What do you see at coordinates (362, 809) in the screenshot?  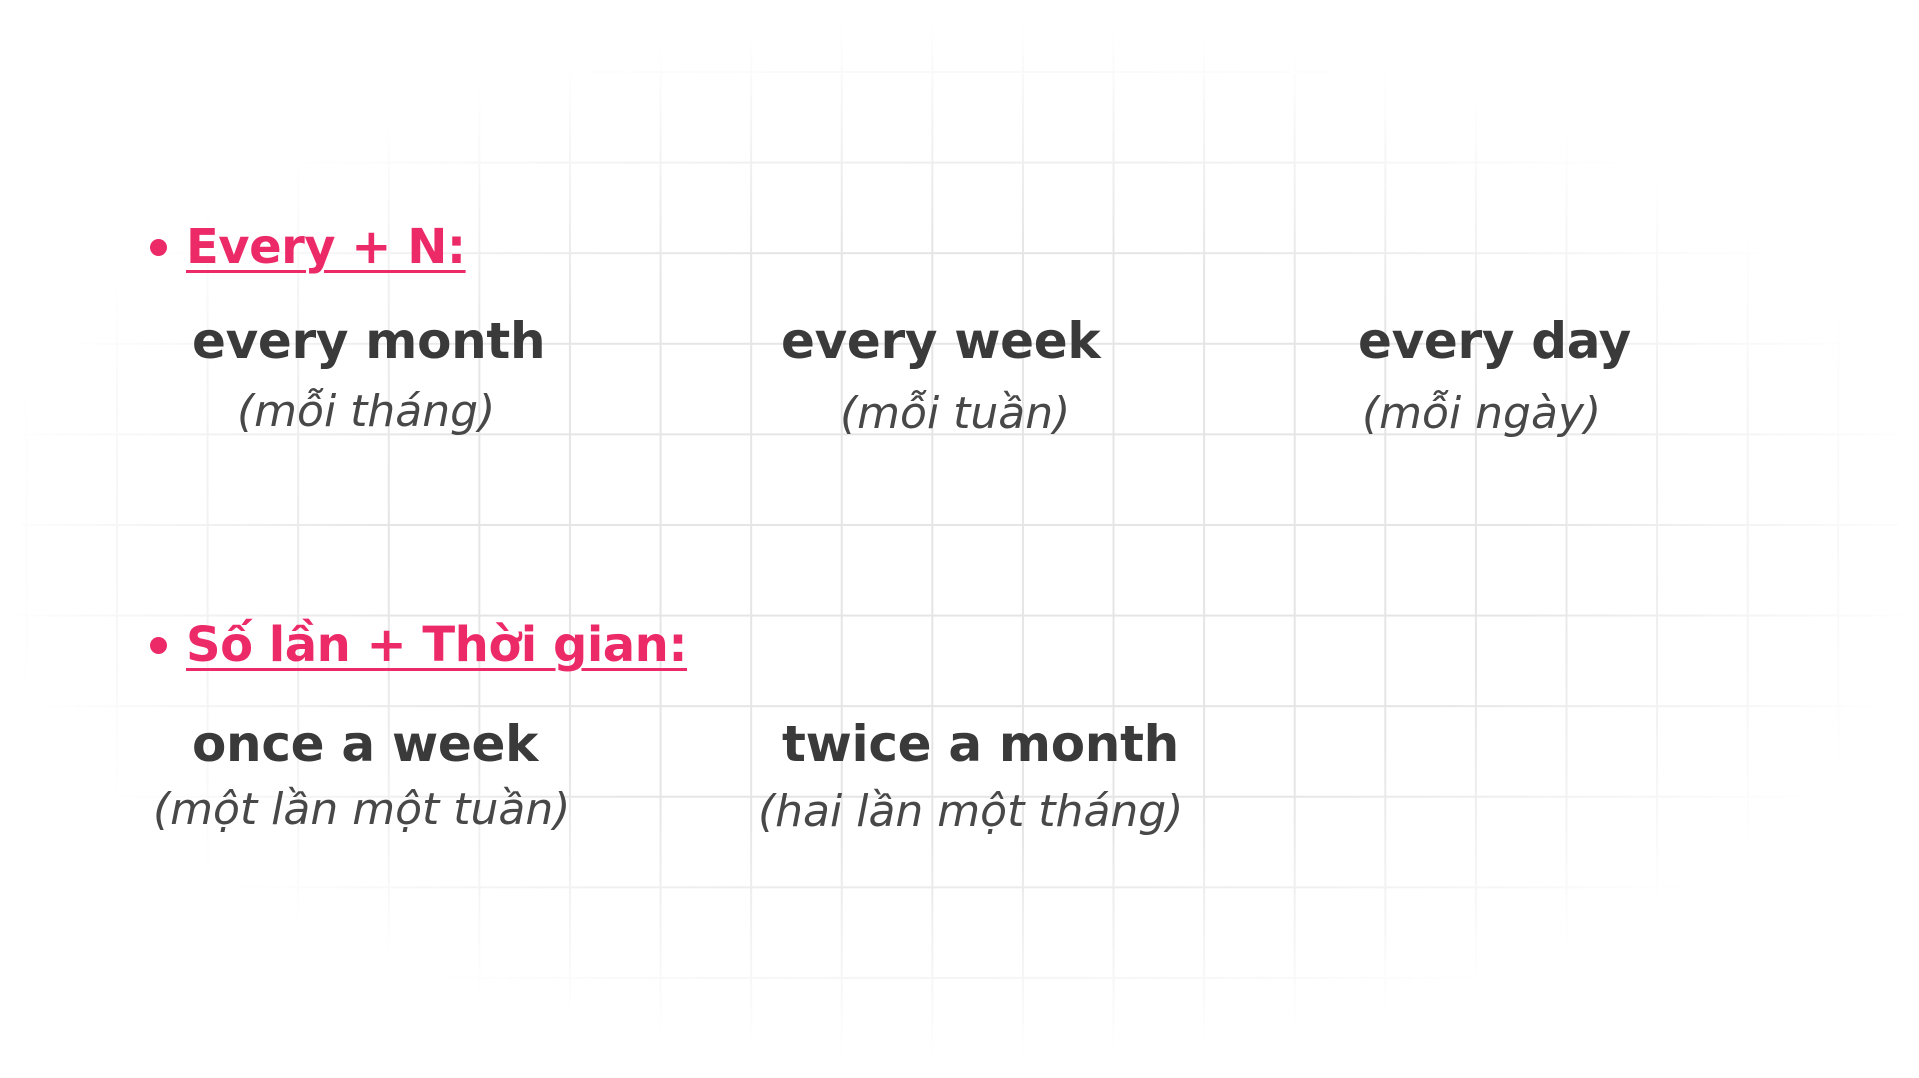 I see `translation-once-a-week: (một lần một tuần)` at bounding box center [362, 809].